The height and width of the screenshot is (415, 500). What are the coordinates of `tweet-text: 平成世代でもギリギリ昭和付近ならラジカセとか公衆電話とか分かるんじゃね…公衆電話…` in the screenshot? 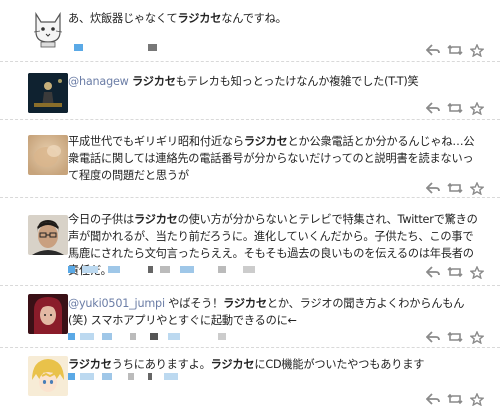 It's located at (275, 158).